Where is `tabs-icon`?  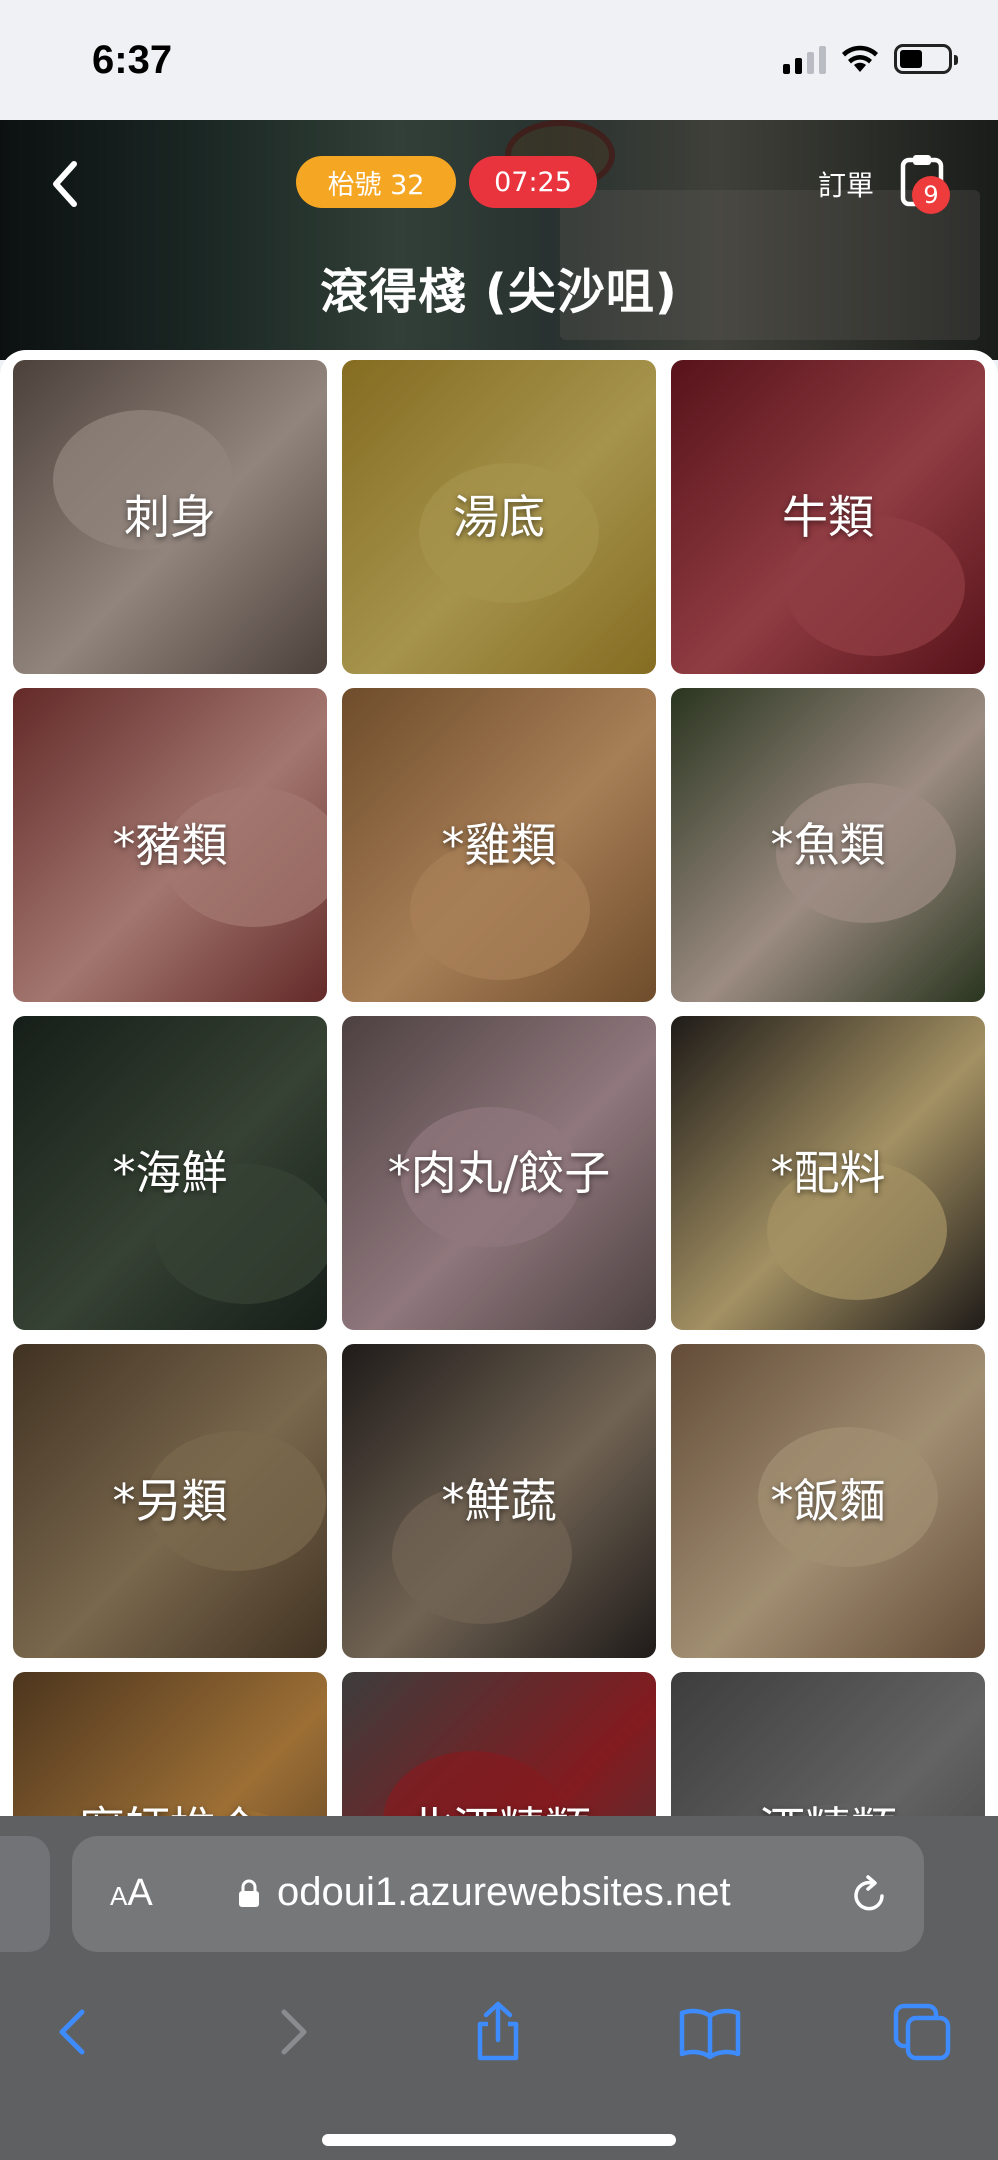
tabs-icon is located at coordinates (922, 2032).